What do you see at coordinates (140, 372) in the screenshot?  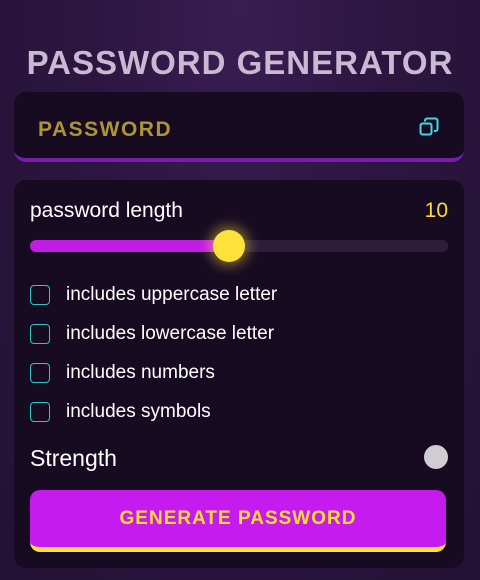 I see `option-label: includes numbers` at bounding box center [140, 372].